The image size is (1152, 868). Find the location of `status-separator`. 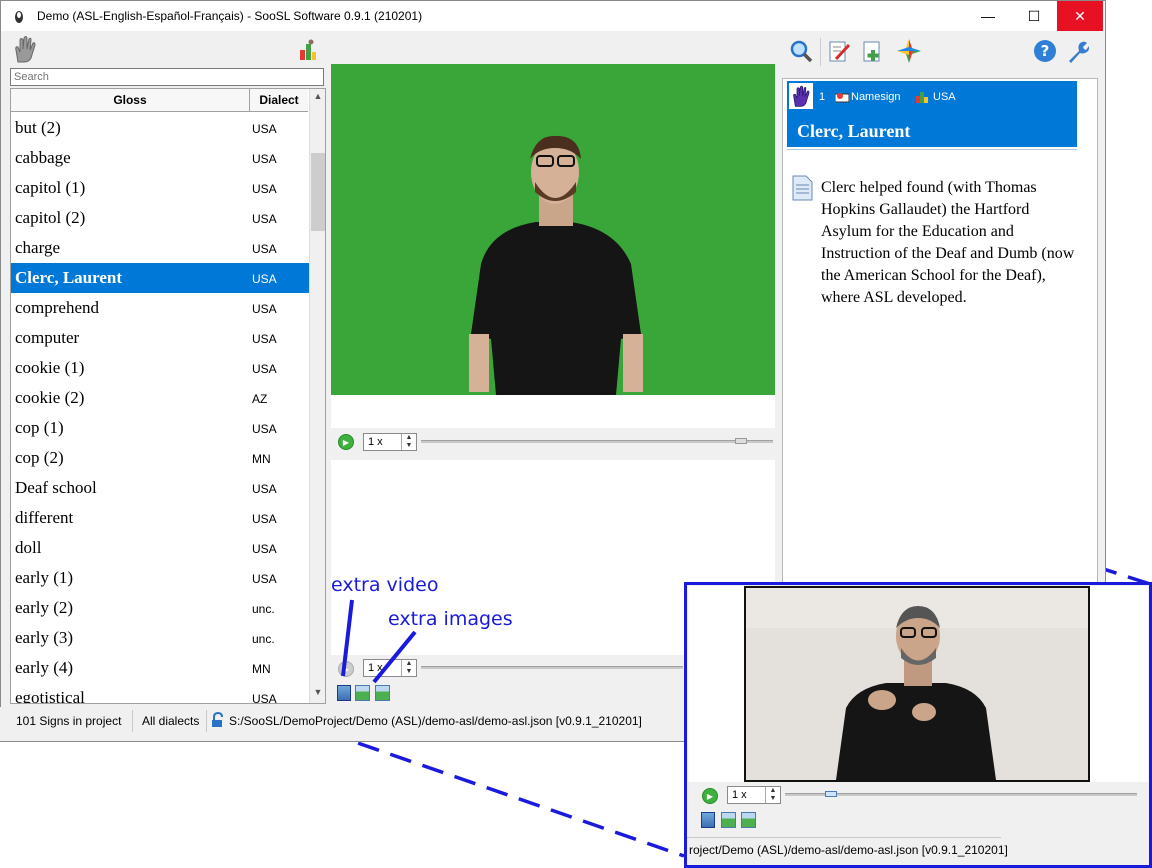

status-separator is located at coordinates (132, 721).